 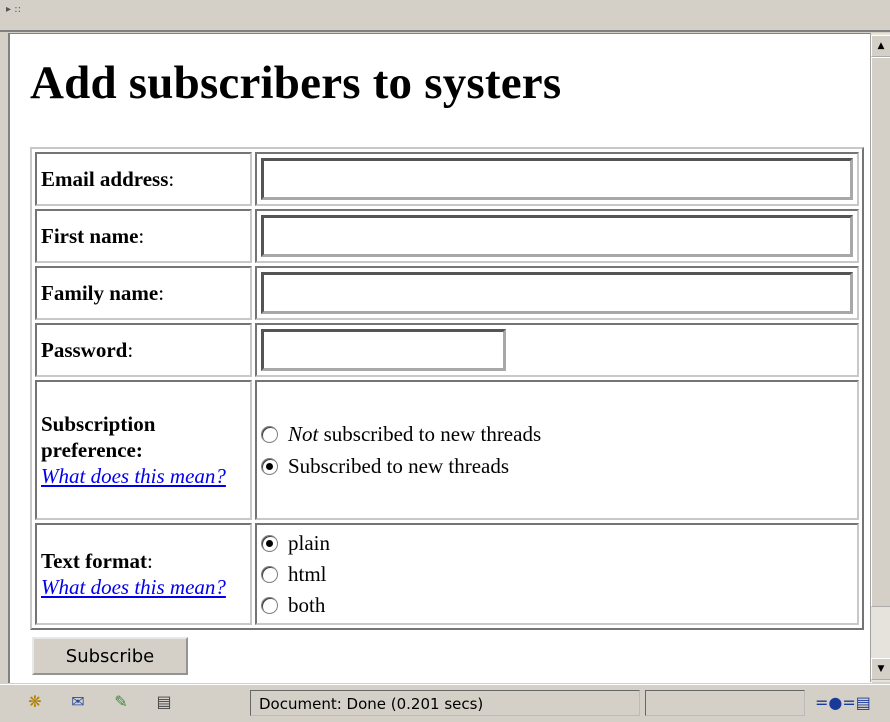 I want to click on status-panel, so click(x=725, y=703).